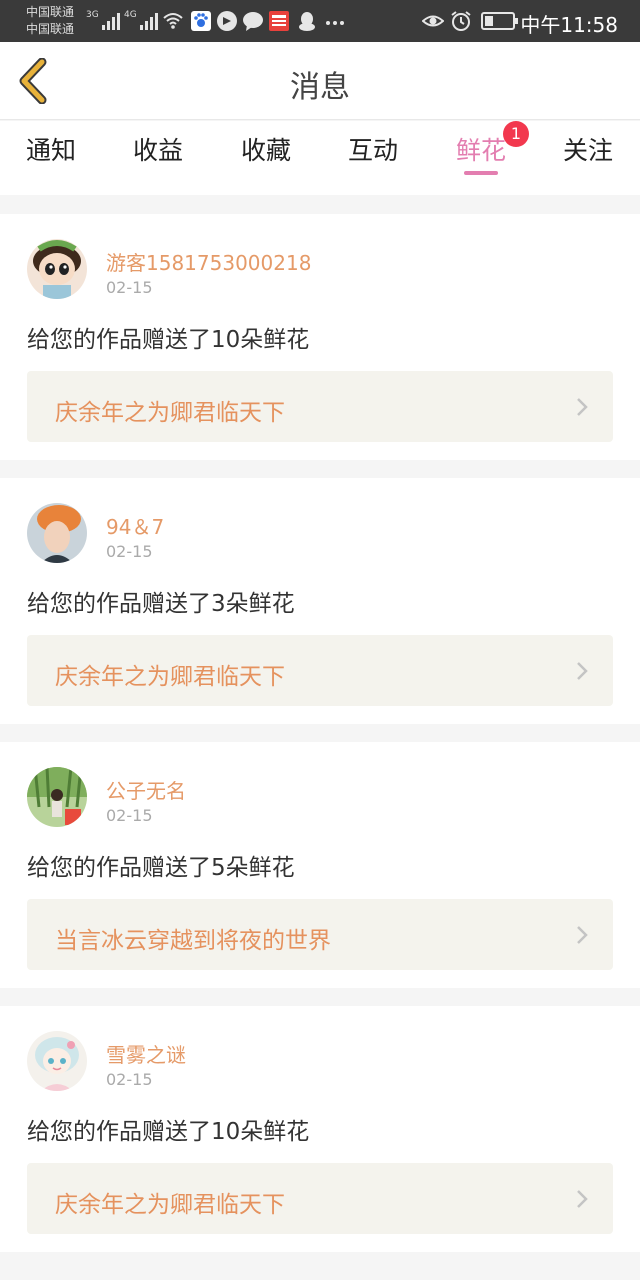 Image resolution: width=640 pixels, height=1280 pixels. Describe the element at coordinates (201, 21) in the screenshot. I see `baidu-icon` at that location.